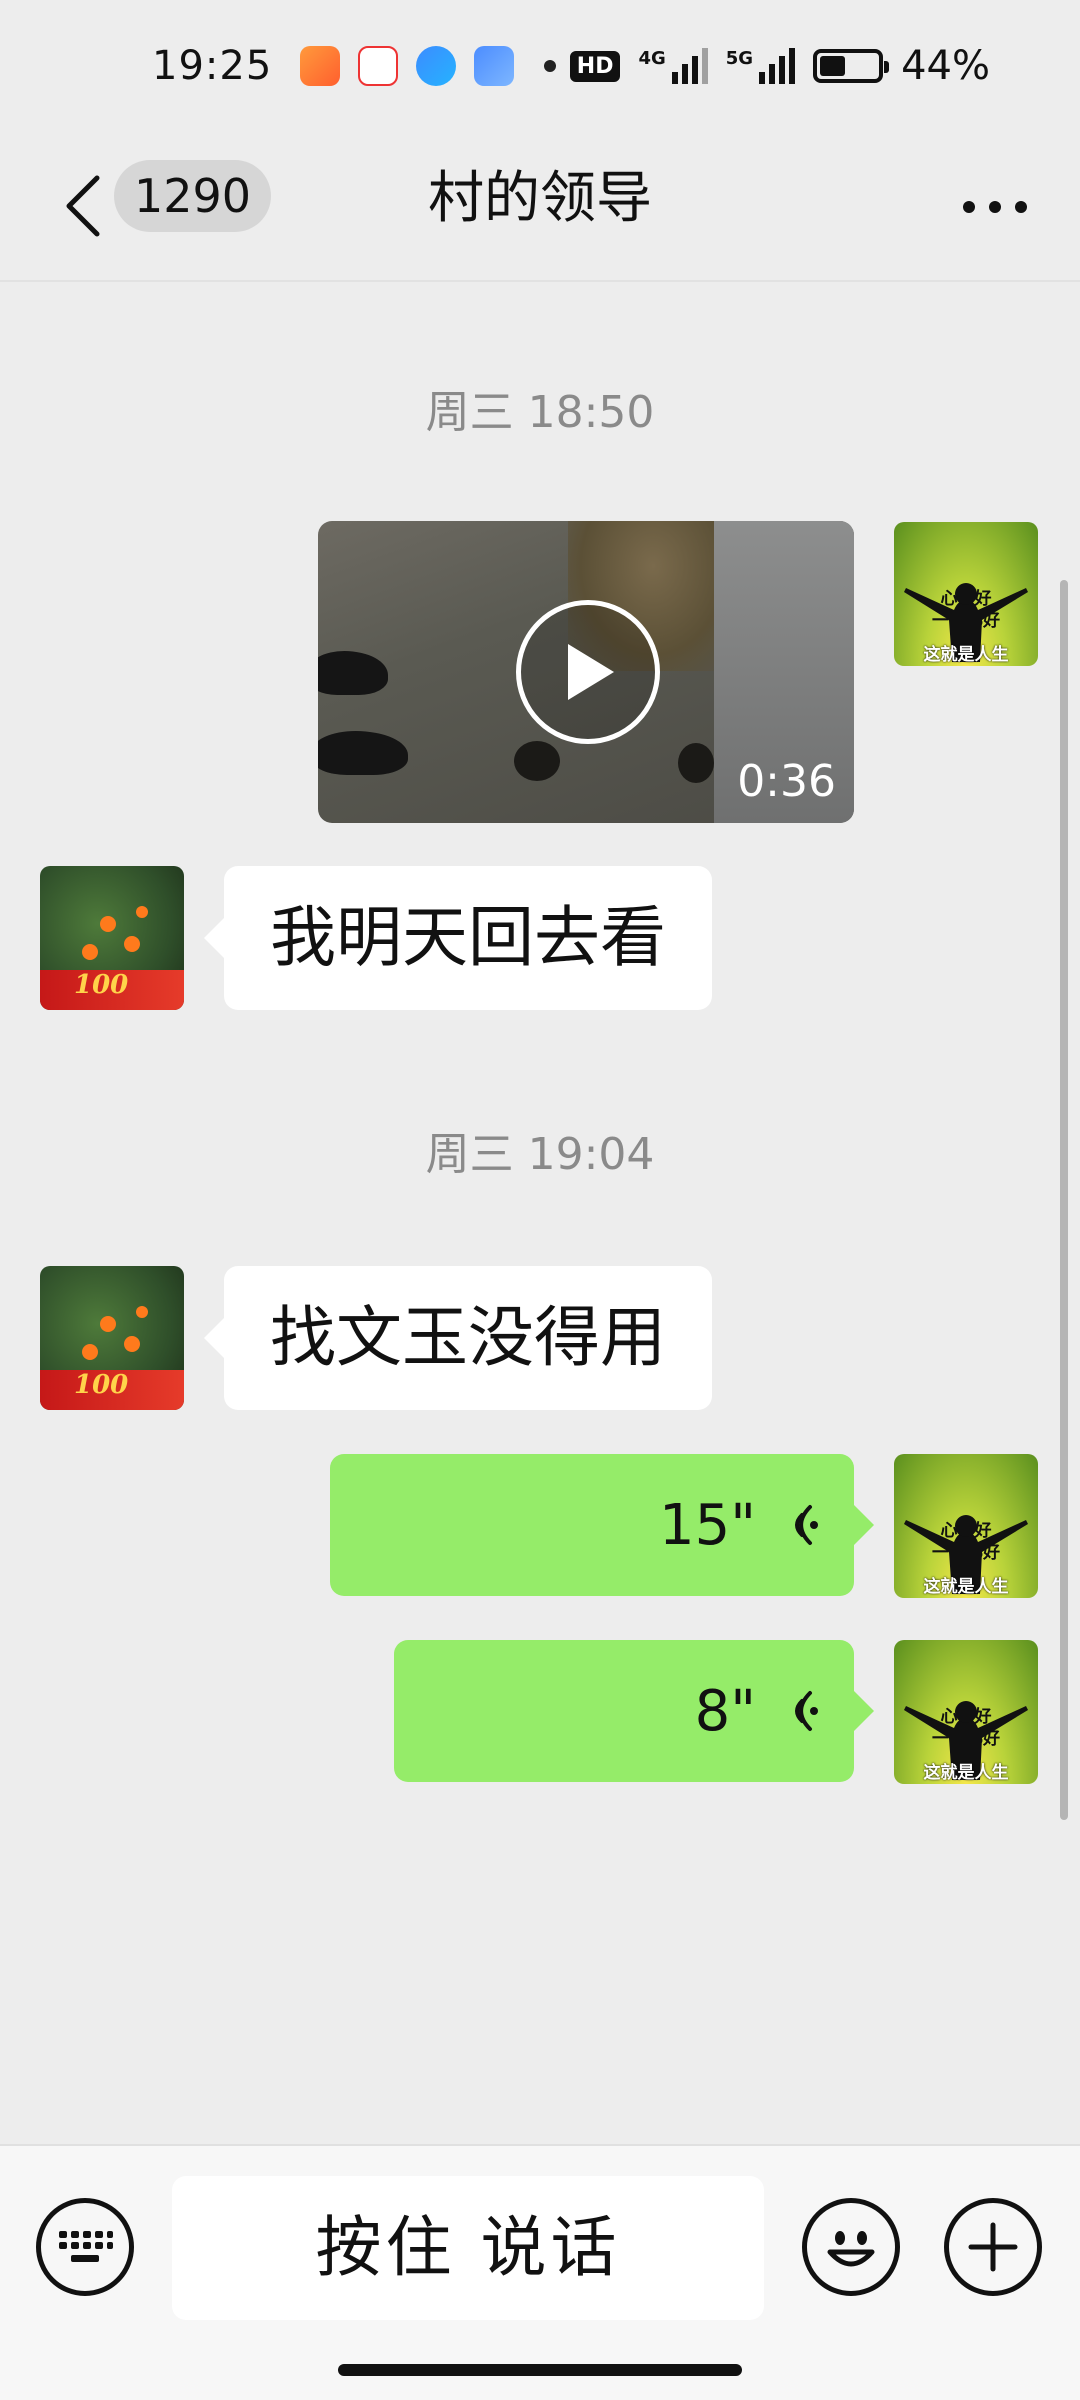 Image resolution: width=1080 pixels, height=2400 pixels. I want to click on hold-to-talk-button: 按住 说话, so click(468, 2248).